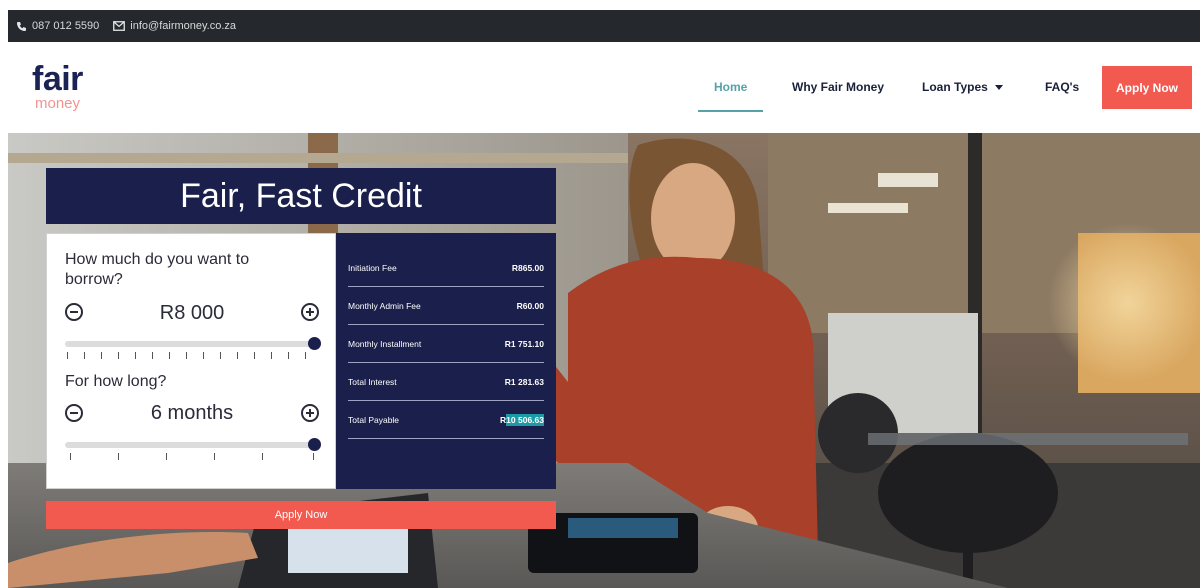 The image size is (1200, 588). Describe the element at coordinates (314, 343) in the screenshot. I see `amount-slider-handle` at that location.